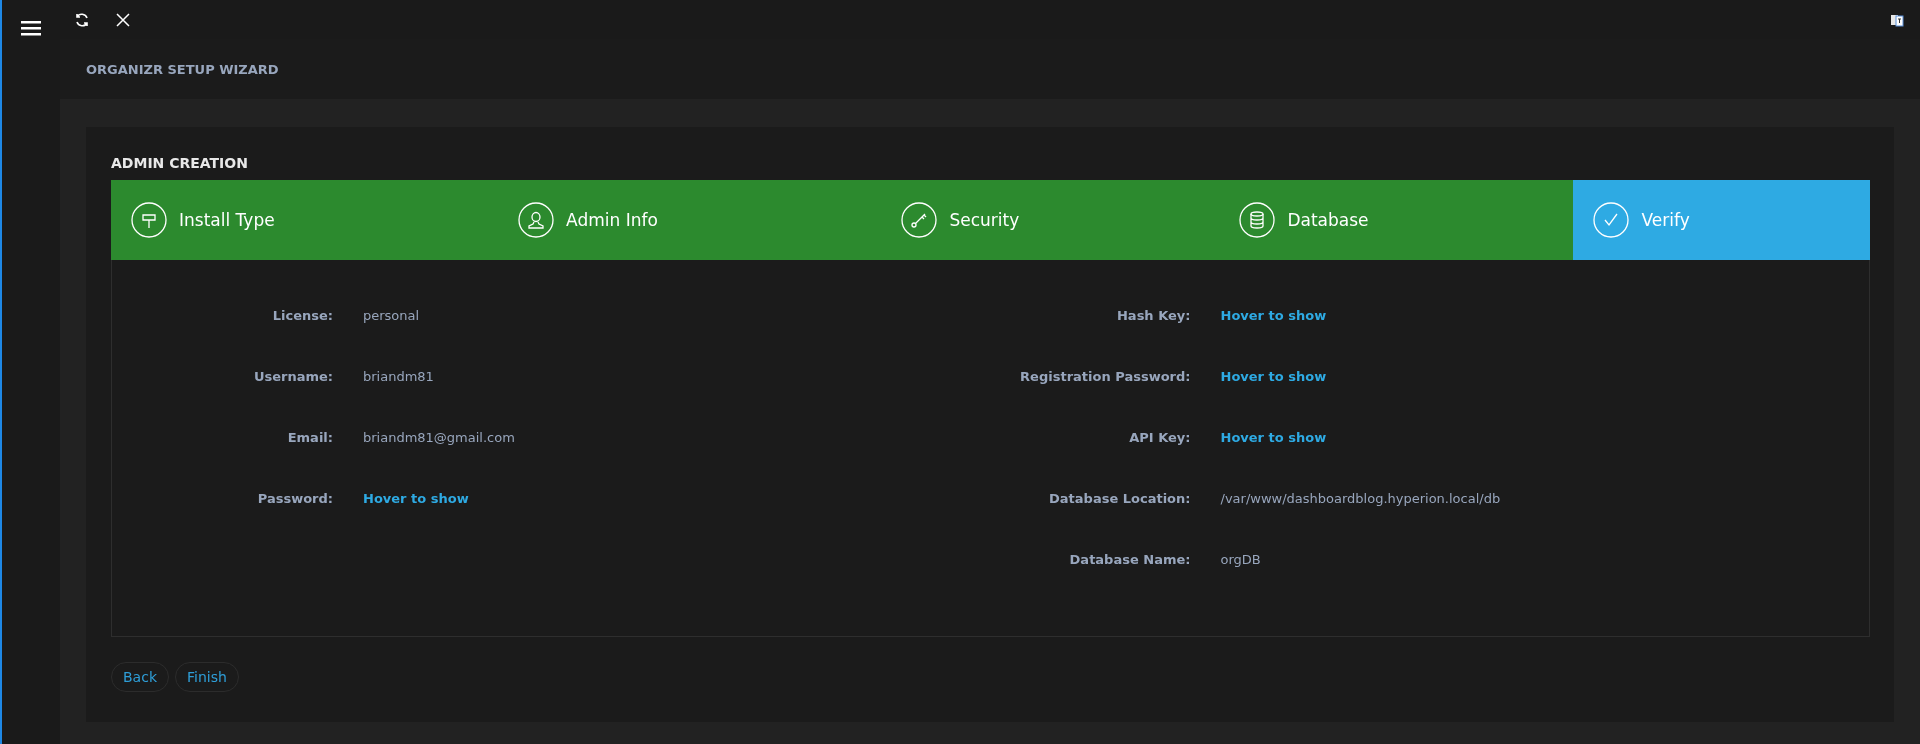 The image size is (1920, 744). What do you see at coordinates (302, 315) in the screenshot?
I see `field-label: License:` at bounding box center [302, 315].